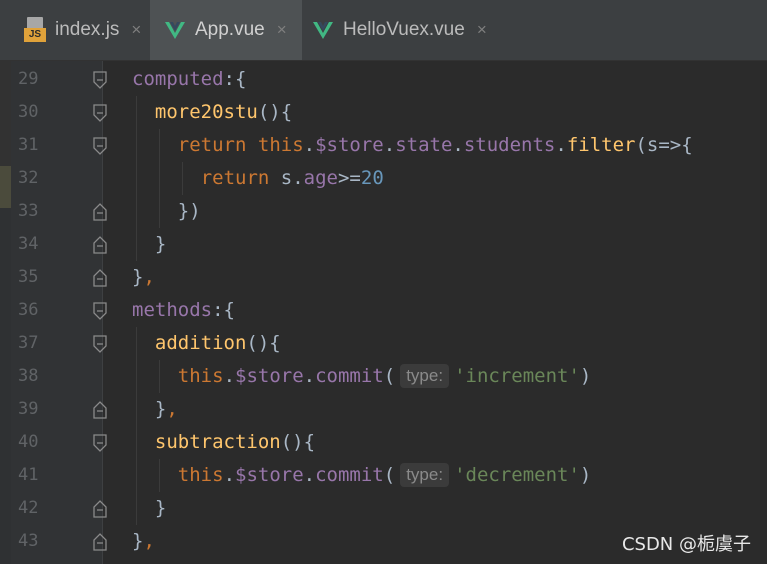 This screenshot has height=564, width=767. I want to click on js-file-icon: JS, so click(35, 30).